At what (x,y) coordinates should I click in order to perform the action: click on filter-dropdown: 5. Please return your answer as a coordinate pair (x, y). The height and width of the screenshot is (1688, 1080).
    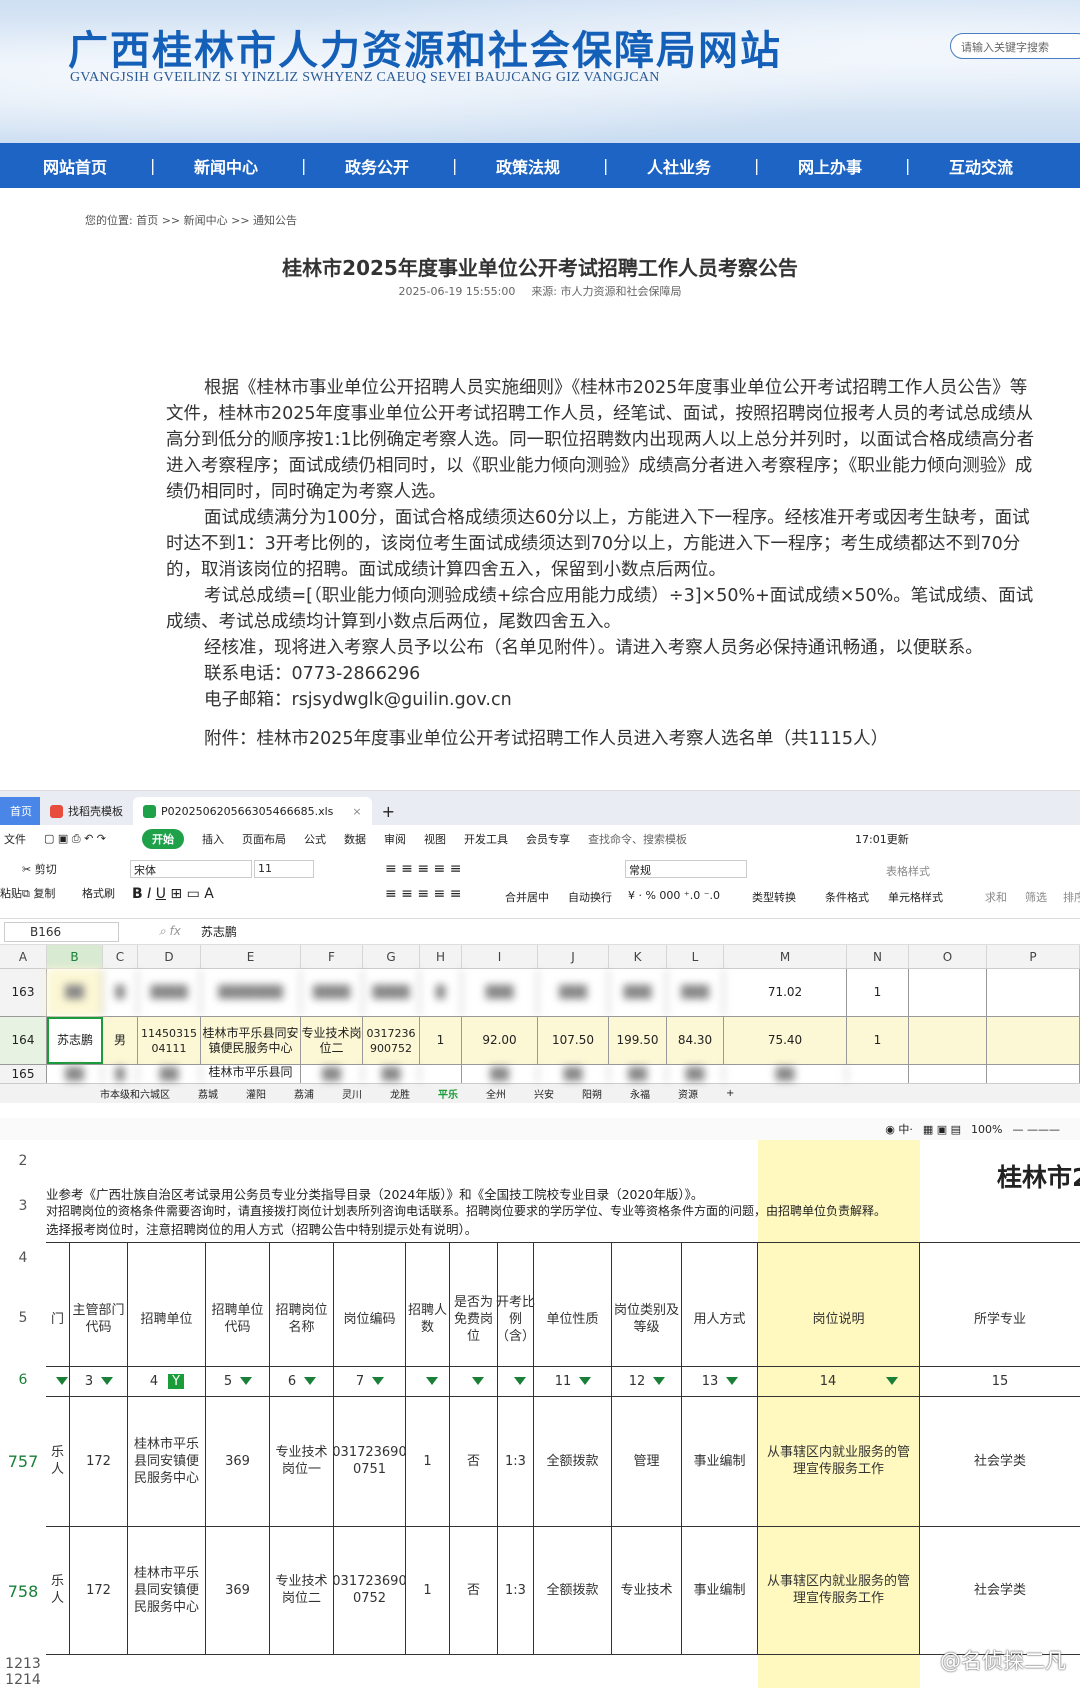
    Looking at the image, I should click on (238, 1381).